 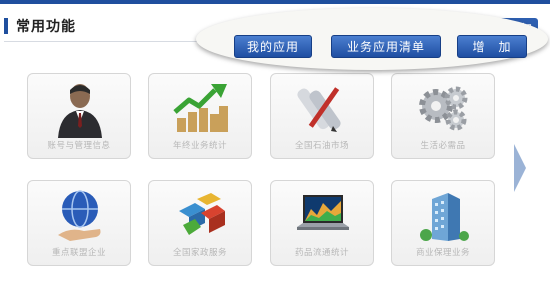 I want to click on tile-housekeeping: 全国家政服务, so click(x=200, y=223).